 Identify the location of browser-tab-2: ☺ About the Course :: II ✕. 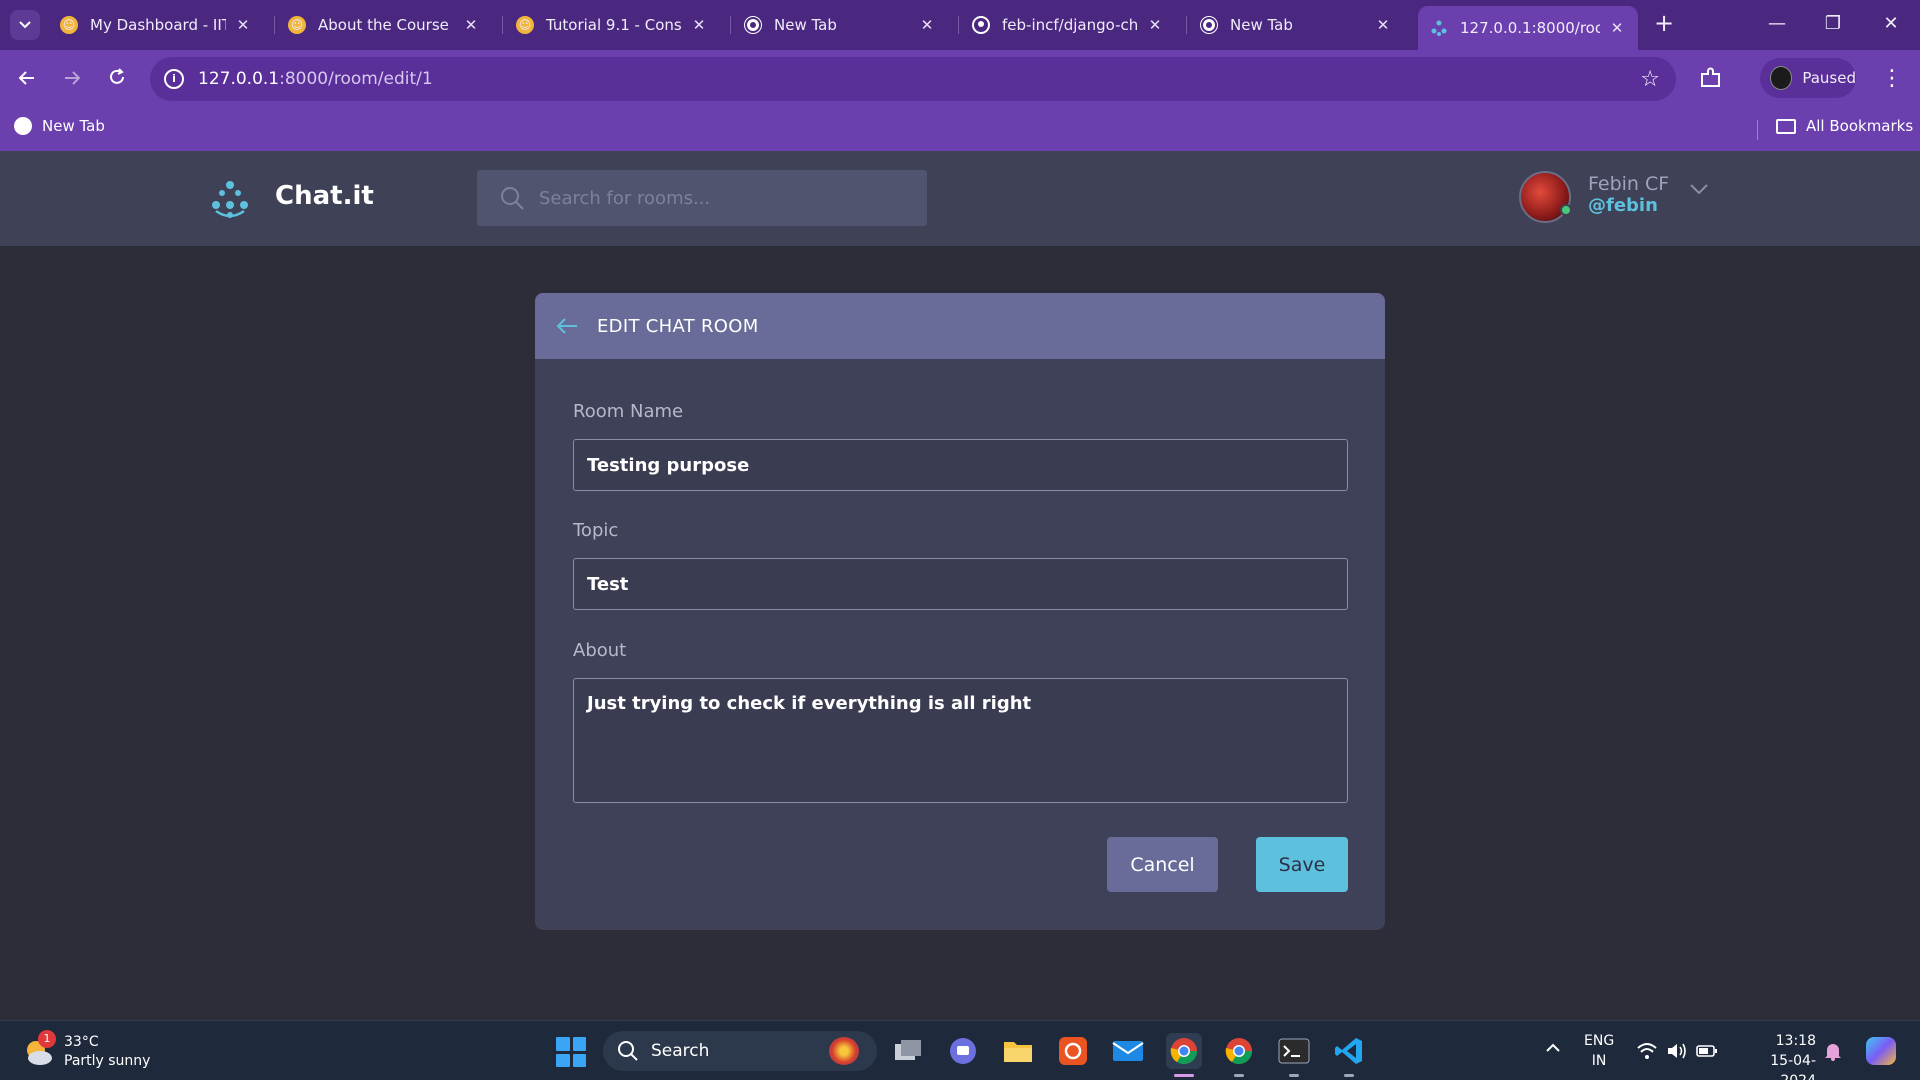
(384, 25).